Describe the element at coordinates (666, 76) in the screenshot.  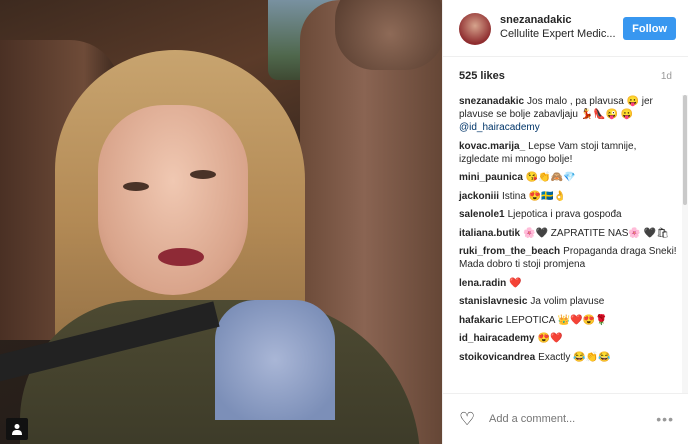
I see `post-age: 1d` at that location.